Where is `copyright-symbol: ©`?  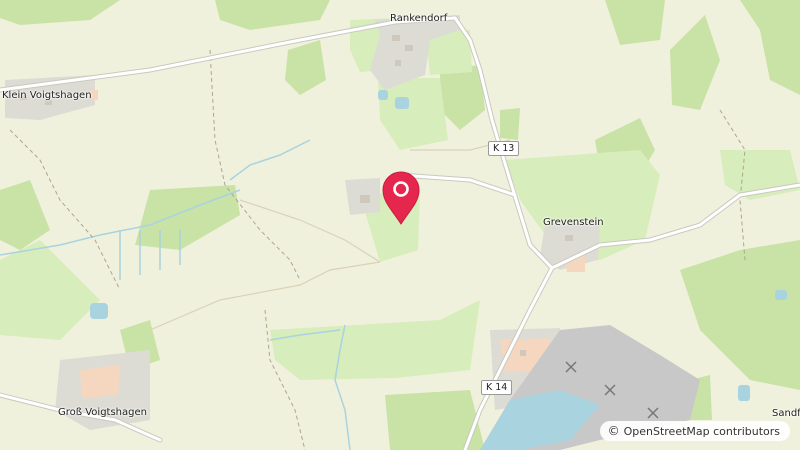 copyright-symbol: © is located at coordinates (613, 431).